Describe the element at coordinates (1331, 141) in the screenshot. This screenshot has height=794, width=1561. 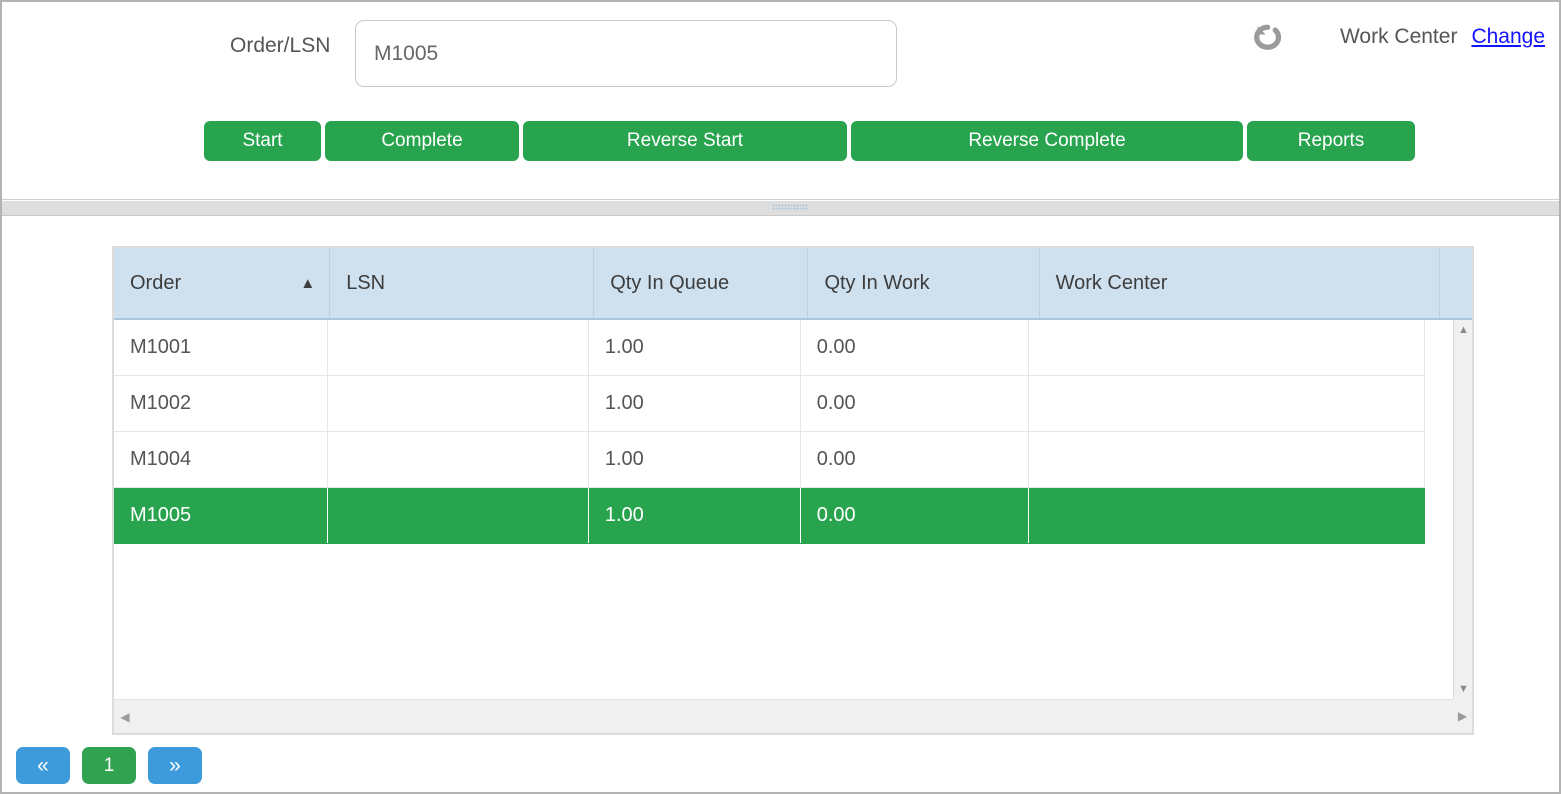
I see `reports-button: Reports` at that location.